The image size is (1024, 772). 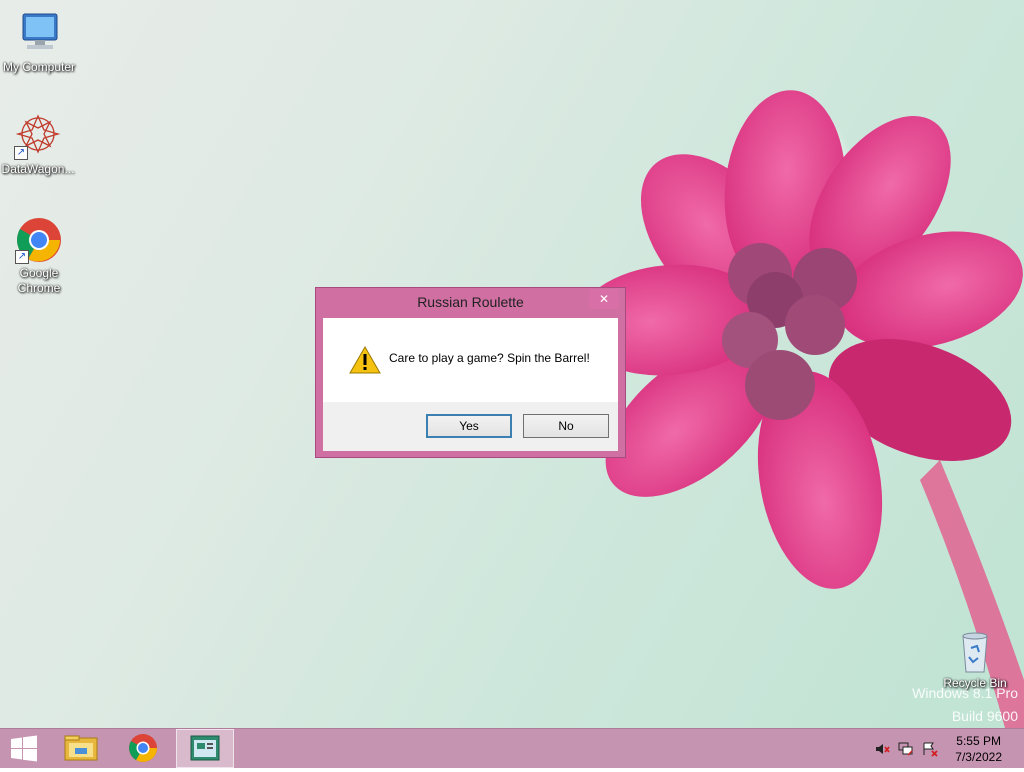 What do you see at coordinates (39, 256) in the screenshot?
I see `desktop-icon-google-chrome: ↗ Google Chrome` at bounding box center [39, 256].